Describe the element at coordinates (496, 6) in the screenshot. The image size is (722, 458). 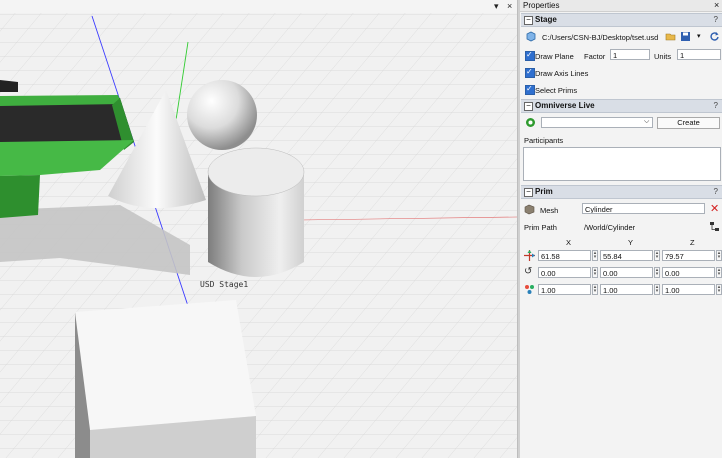
I see `viewport-menu-icon: ▾` at that location.